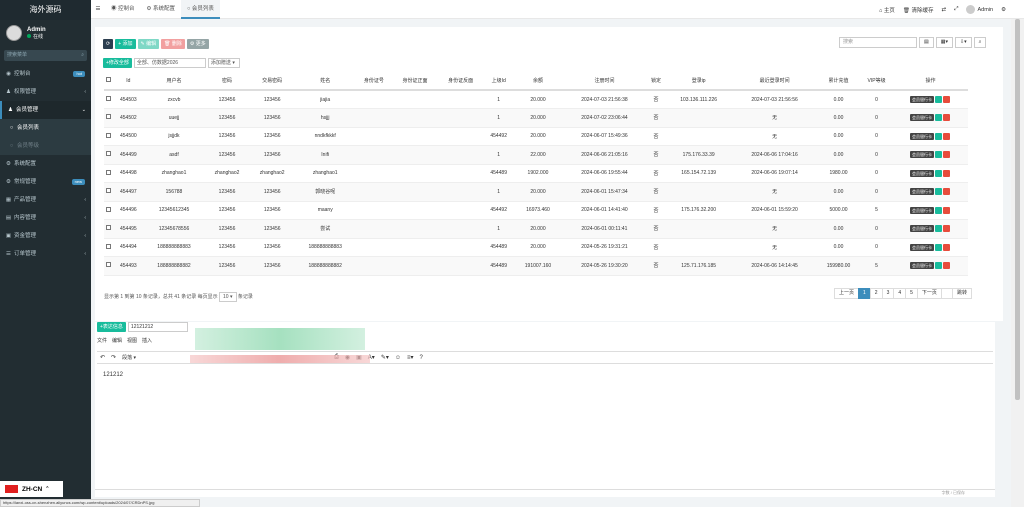  What do you see at coordinates (227, 81) in the screenshot?
I see `column-header: 密码` at bounding box center [227, 81].